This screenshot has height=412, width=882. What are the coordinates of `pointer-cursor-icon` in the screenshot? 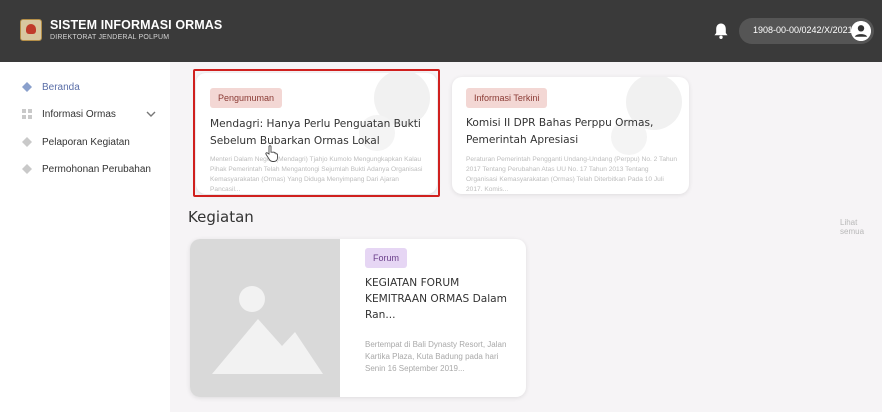 It's located at (271, 153).